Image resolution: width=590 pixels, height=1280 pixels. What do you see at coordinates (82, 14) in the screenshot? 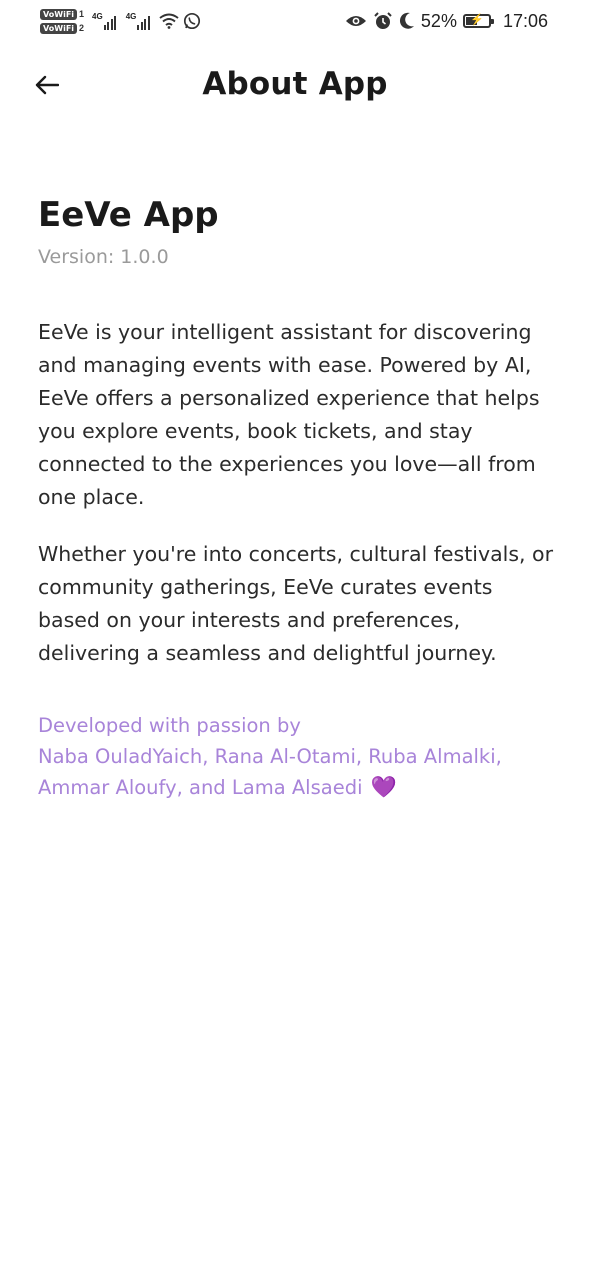
I see `sim-number: 1` at bounding box center [82, 14].